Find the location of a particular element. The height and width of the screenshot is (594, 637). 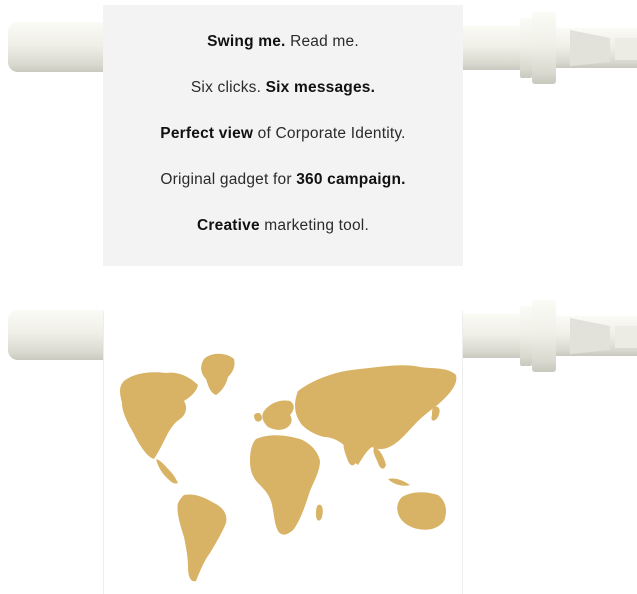

text-line-1-bold: Swing me. is located at coordinates (246, 41).